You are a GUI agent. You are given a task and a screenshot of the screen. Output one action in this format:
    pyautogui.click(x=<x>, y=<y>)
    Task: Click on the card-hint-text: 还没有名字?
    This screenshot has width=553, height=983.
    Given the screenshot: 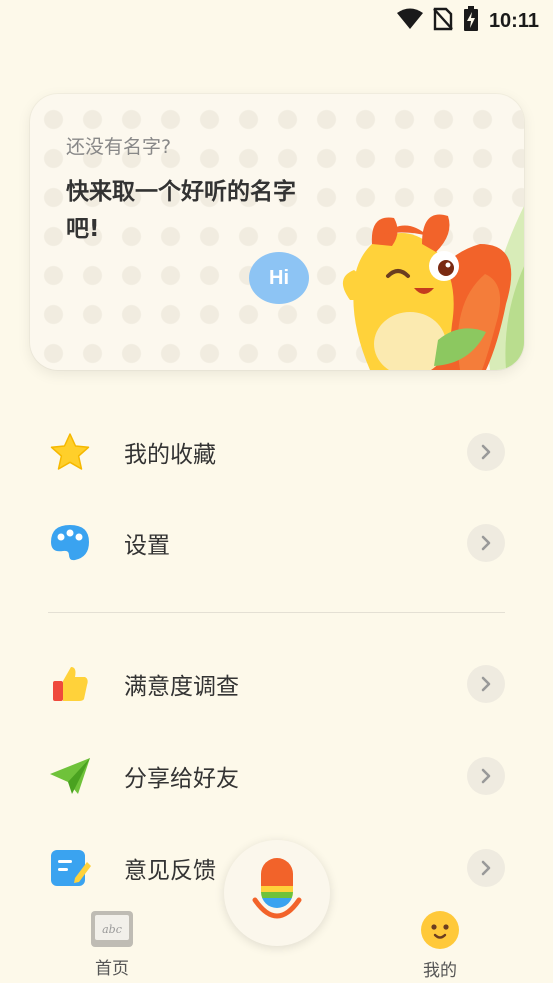 What is the action you would take?
    pyautogui.click(x=119, y=147)
    